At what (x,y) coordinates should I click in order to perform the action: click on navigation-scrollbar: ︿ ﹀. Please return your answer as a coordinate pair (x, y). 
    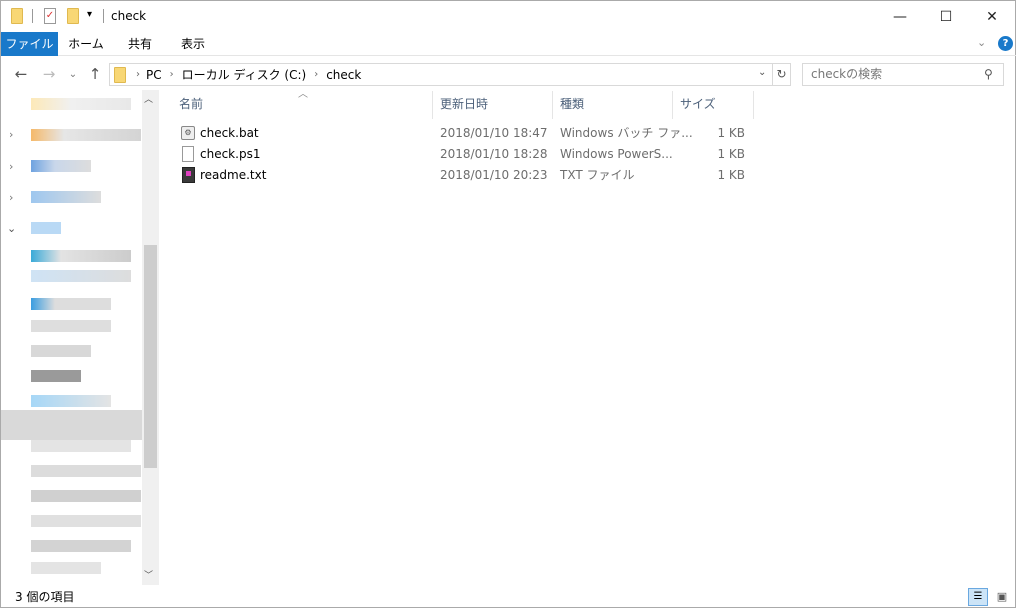
    Looking at the image, I should click on (150, 337).